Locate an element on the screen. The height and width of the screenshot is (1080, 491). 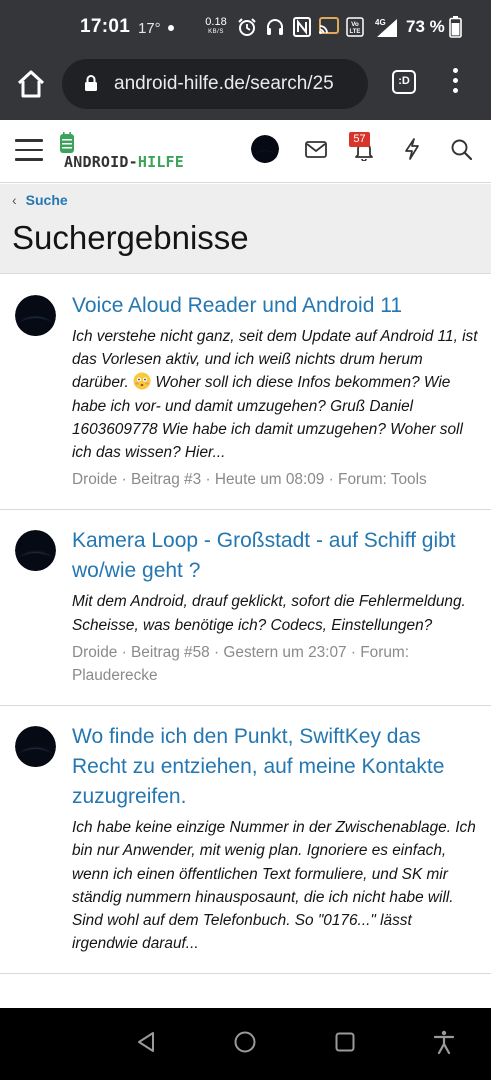
breadcrumb: ‹ Suche is located at coordinates (40, 200).